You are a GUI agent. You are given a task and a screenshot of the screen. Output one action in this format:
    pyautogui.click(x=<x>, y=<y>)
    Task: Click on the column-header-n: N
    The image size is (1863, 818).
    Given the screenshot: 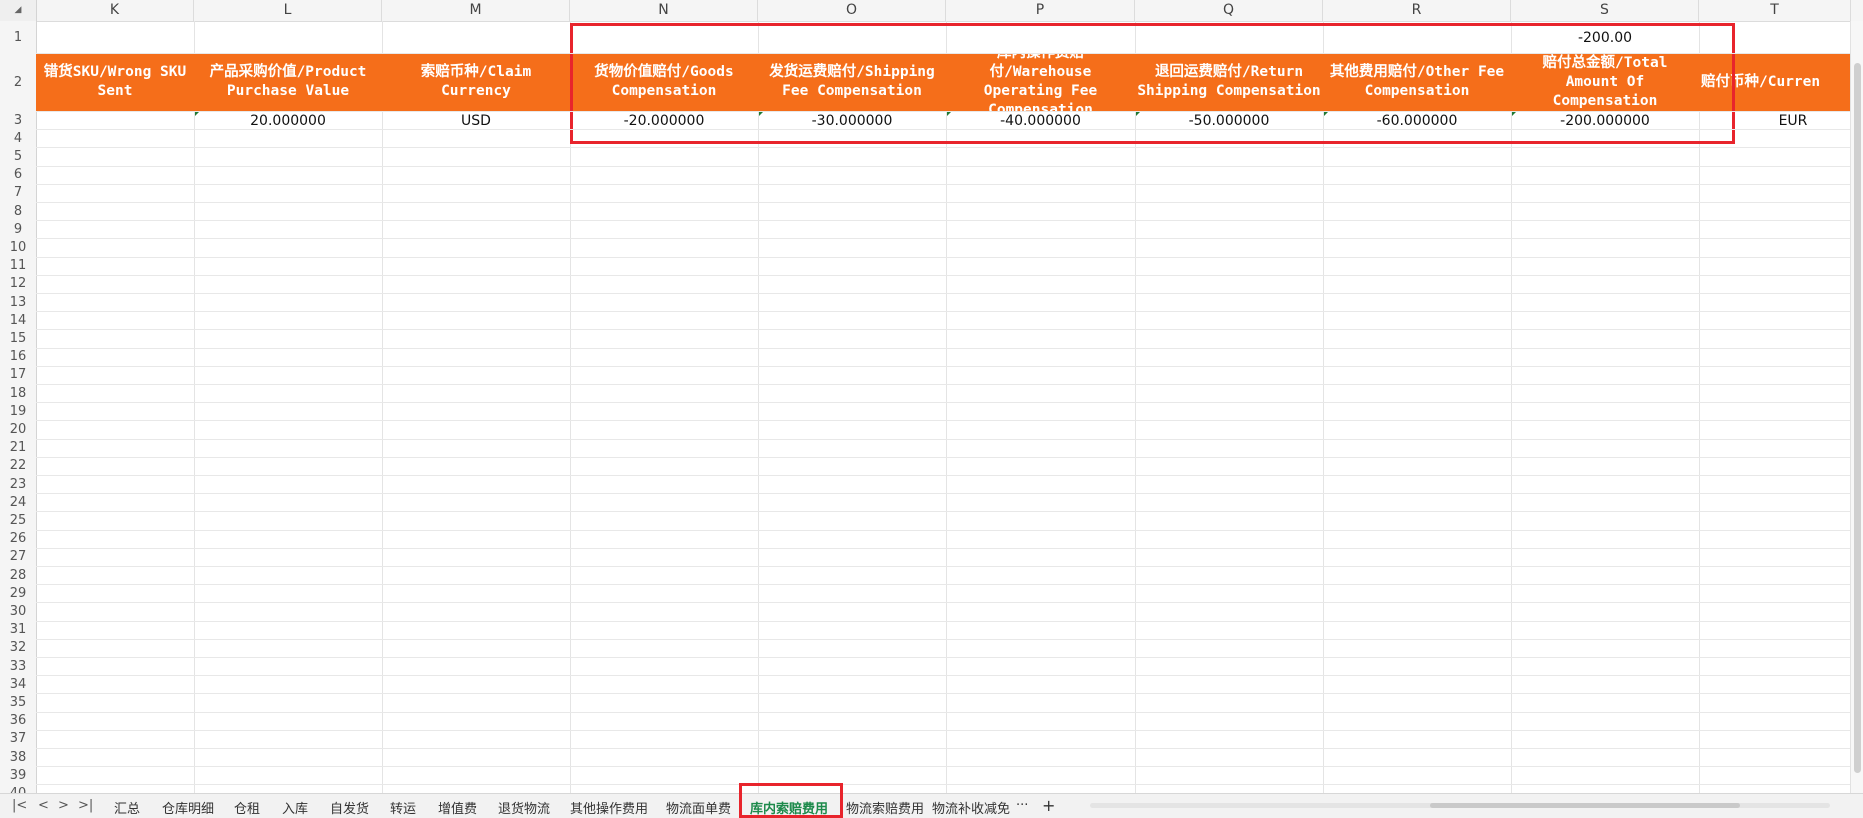 What is the action you would take?
    pyautogui.click(x=664, y=10)
    